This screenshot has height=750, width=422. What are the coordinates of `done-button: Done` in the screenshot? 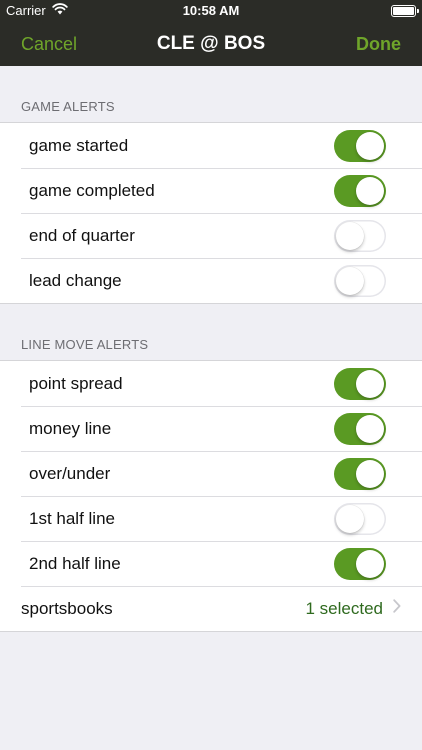 It's located at (378, 44).